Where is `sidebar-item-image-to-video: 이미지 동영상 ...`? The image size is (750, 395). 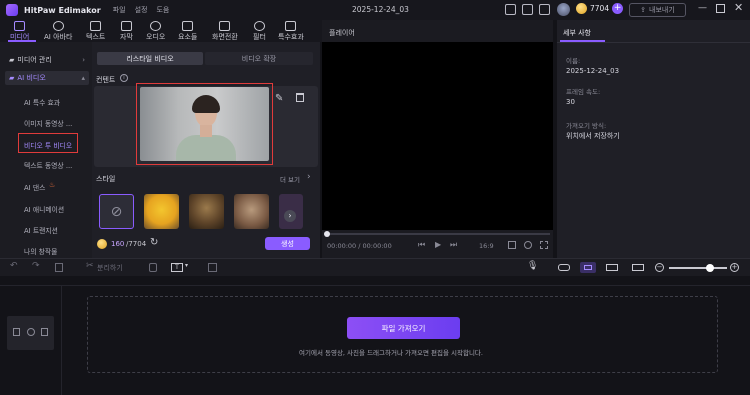 sidebar-item-image-to-video: 이미지 동영상 ... is located at coordinates (48, 123).